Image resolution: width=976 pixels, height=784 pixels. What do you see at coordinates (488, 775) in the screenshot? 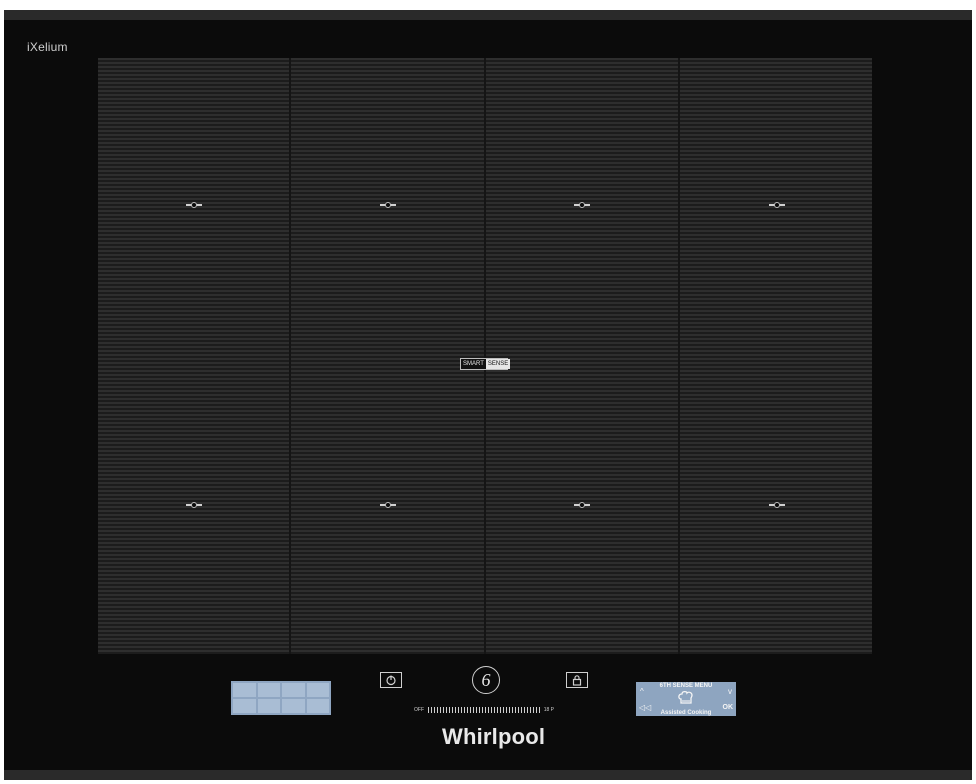
I see `bottom-frame-band` at bounding box center [488, 775].